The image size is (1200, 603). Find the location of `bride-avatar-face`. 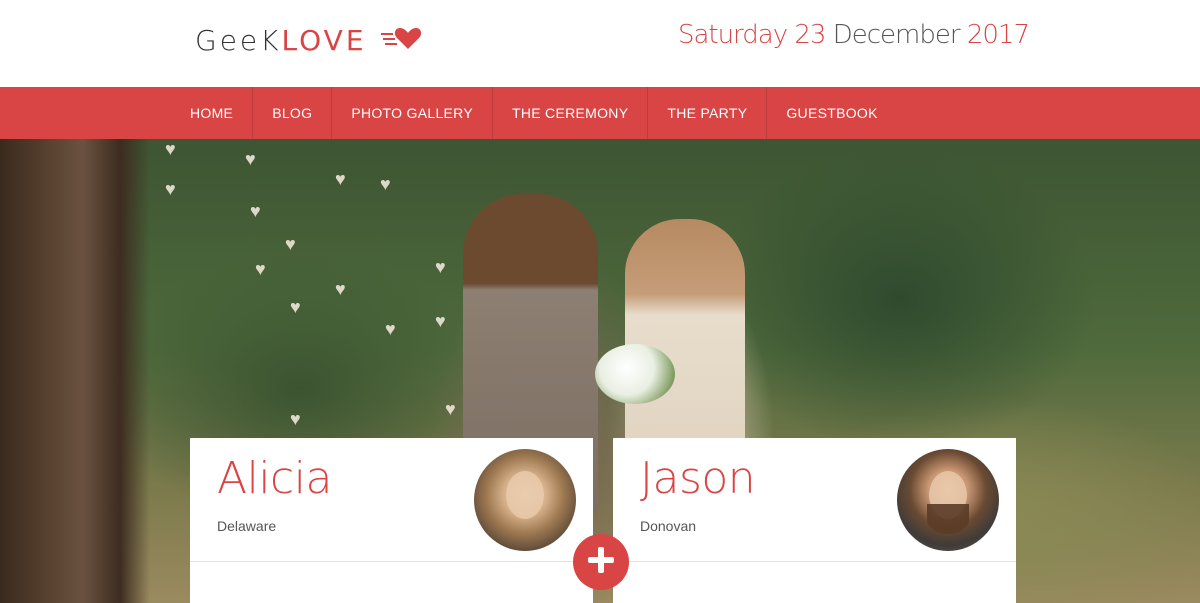

bride-avatar-face is located at coordinates (525, 495).